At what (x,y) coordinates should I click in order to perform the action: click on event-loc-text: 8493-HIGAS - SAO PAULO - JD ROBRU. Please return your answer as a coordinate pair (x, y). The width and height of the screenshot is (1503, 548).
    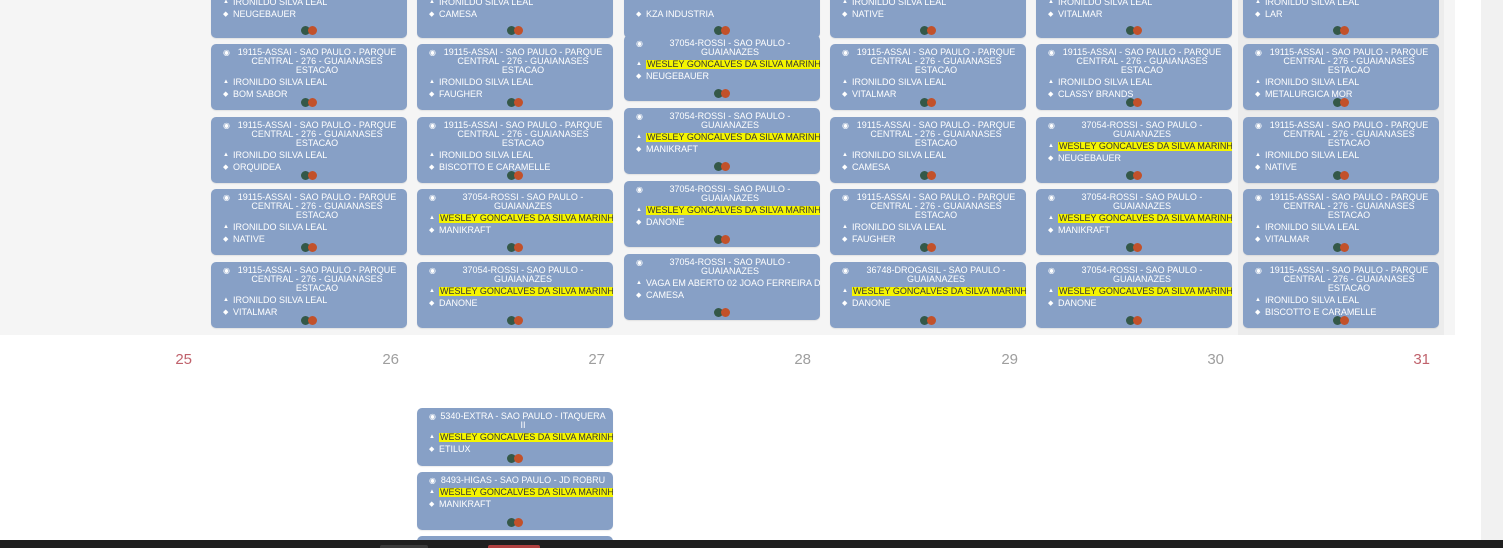
    Looking at the image, I should click on (523, 480).